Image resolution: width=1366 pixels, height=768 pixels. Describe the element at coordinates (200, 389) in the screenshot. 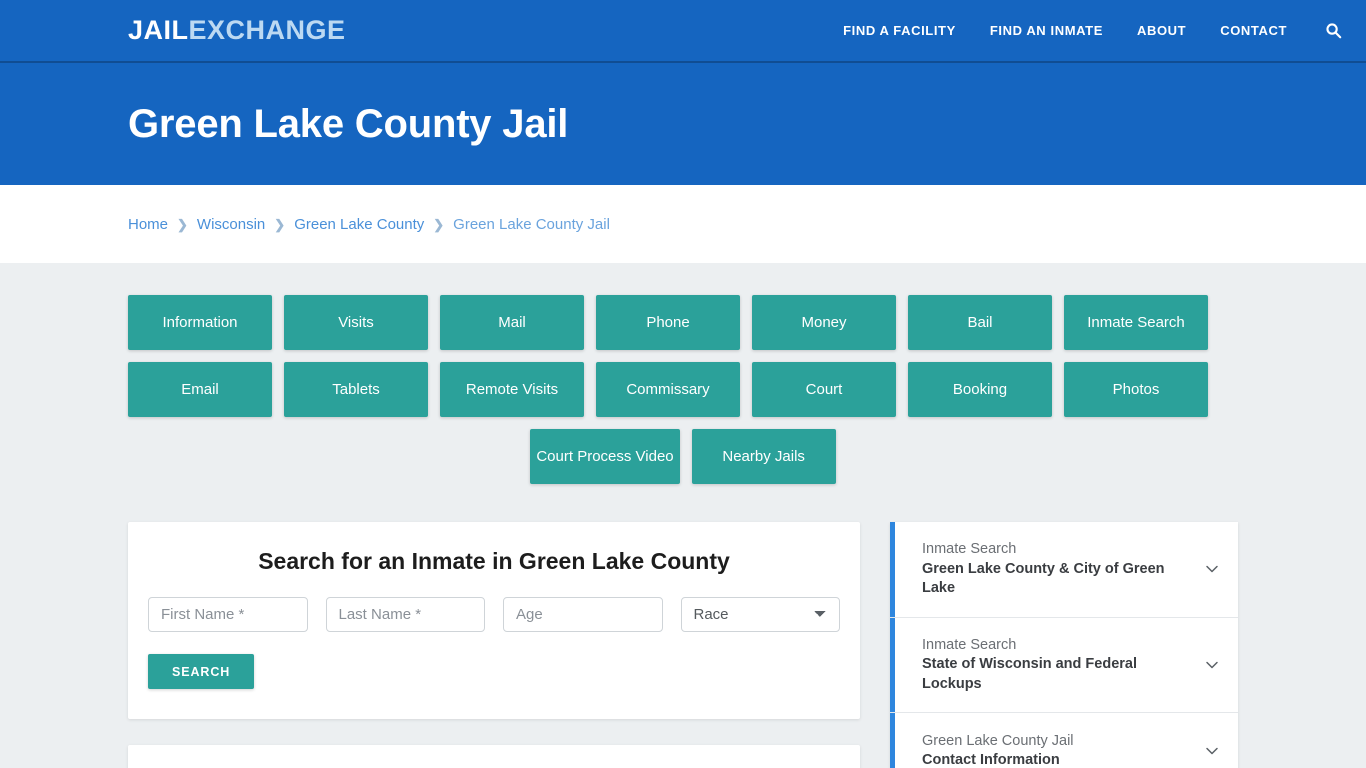

I see `tile-email: Email` at that location.